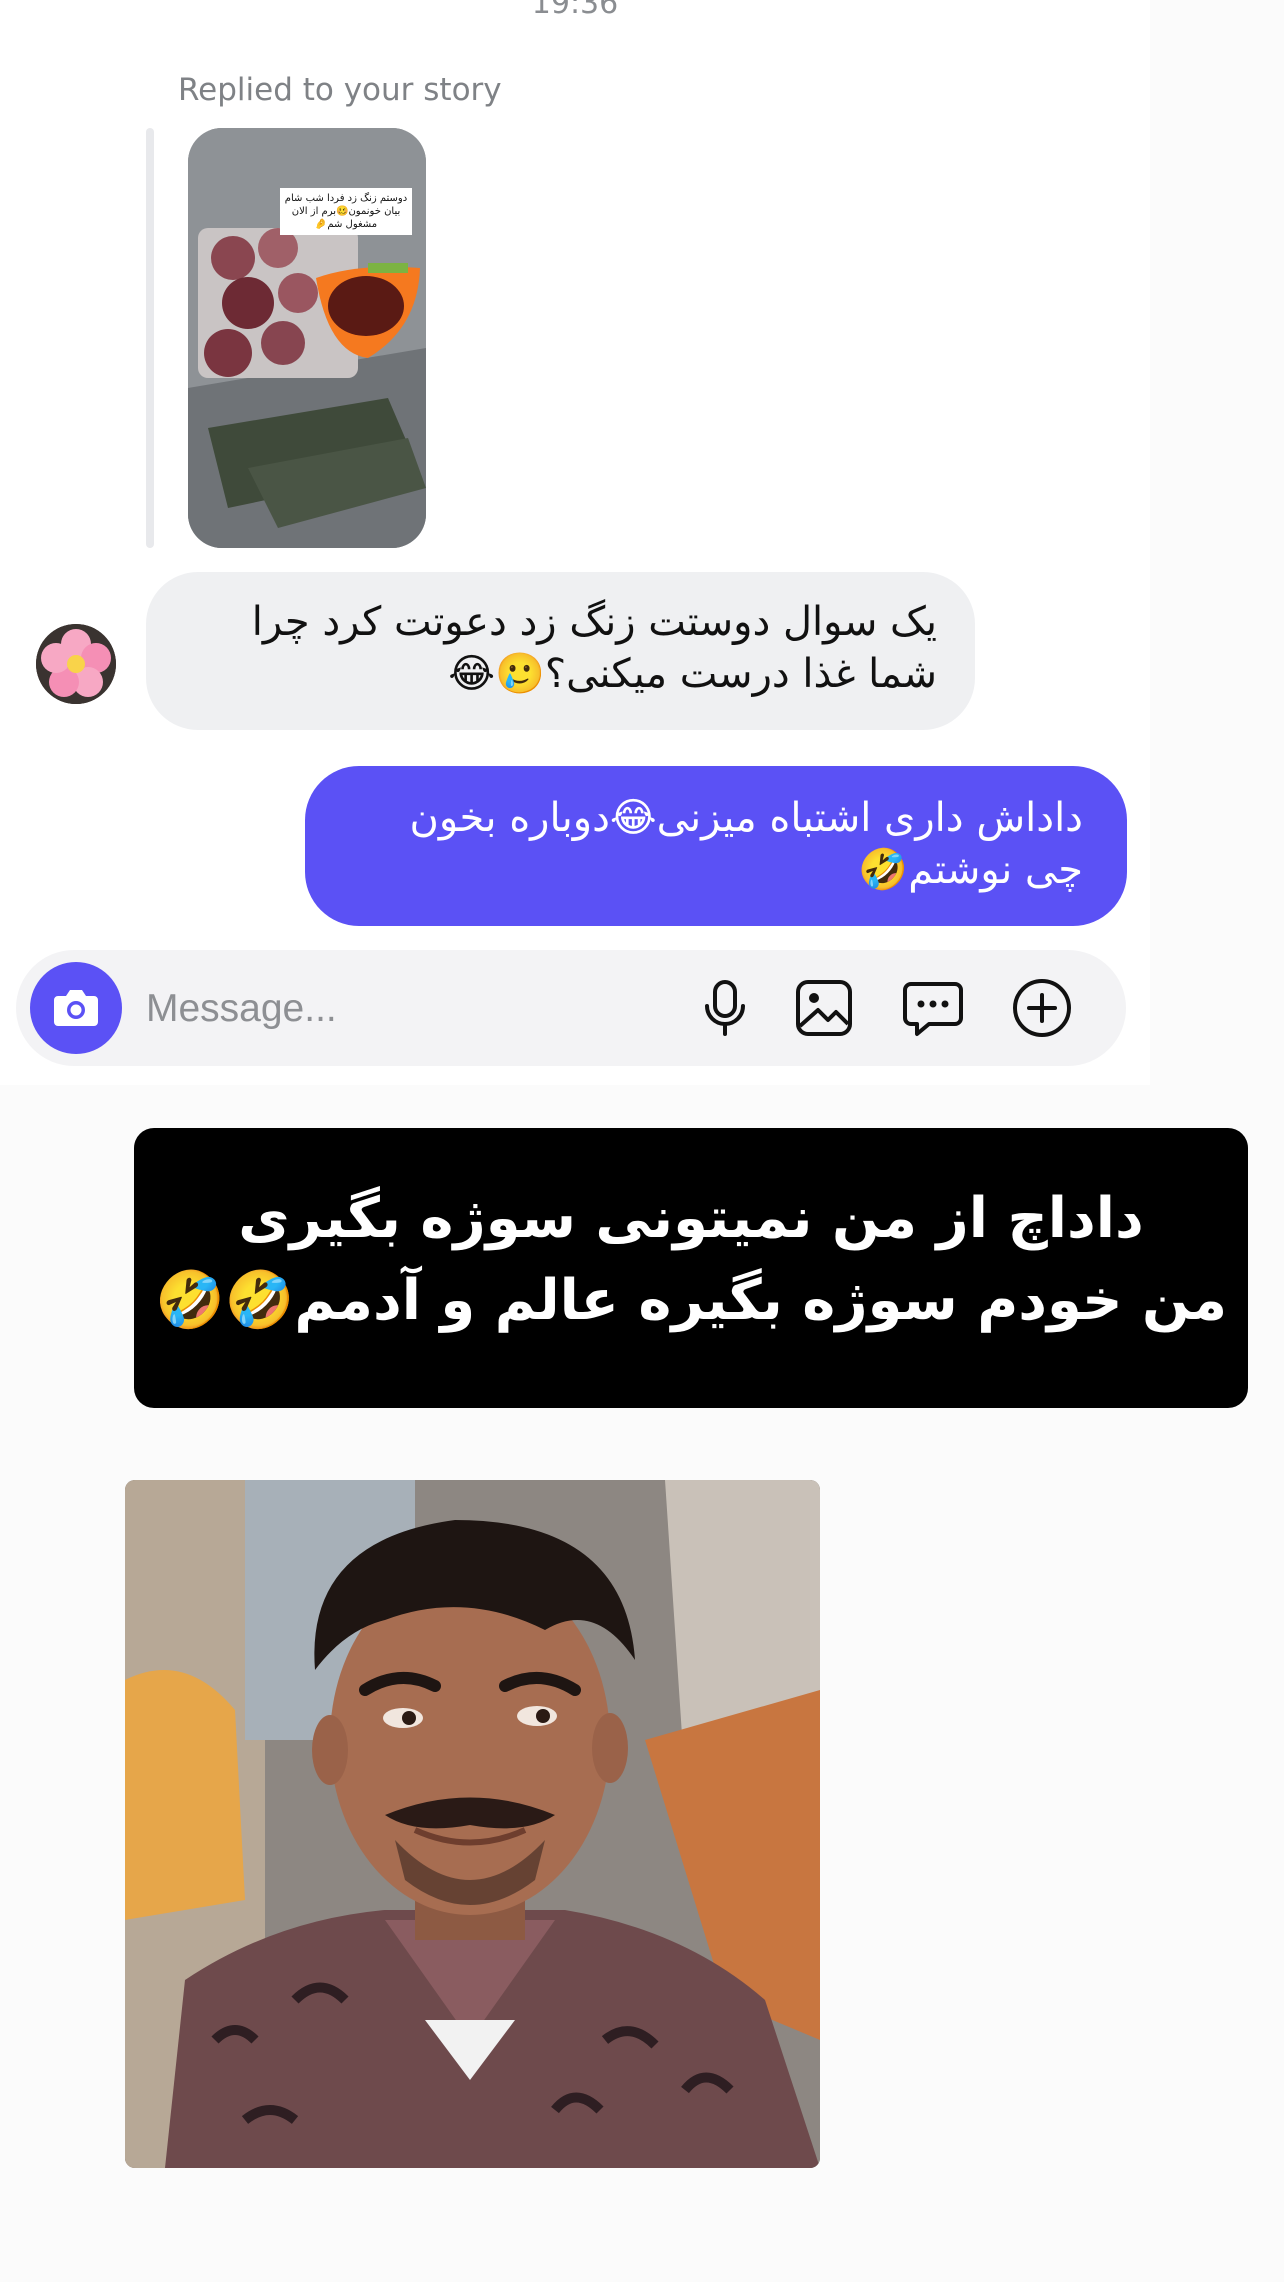  I want to click on sticker-button, so click(933, 1008).